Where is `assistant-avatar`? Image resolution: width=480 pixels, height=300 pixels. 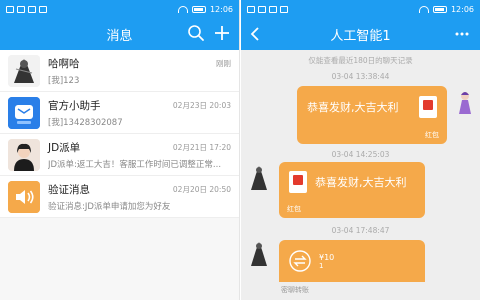
assistant-avatar is located at coordinates (24, 112).